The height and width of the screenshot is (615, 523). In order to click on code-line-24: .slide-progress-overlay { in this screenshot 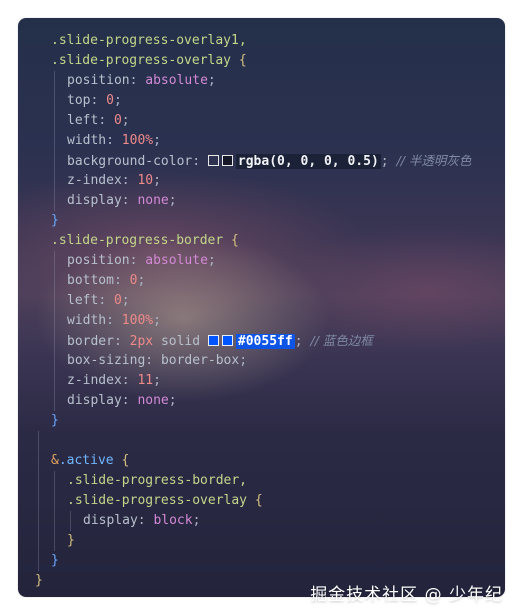, I will do `click(261, 501)`.